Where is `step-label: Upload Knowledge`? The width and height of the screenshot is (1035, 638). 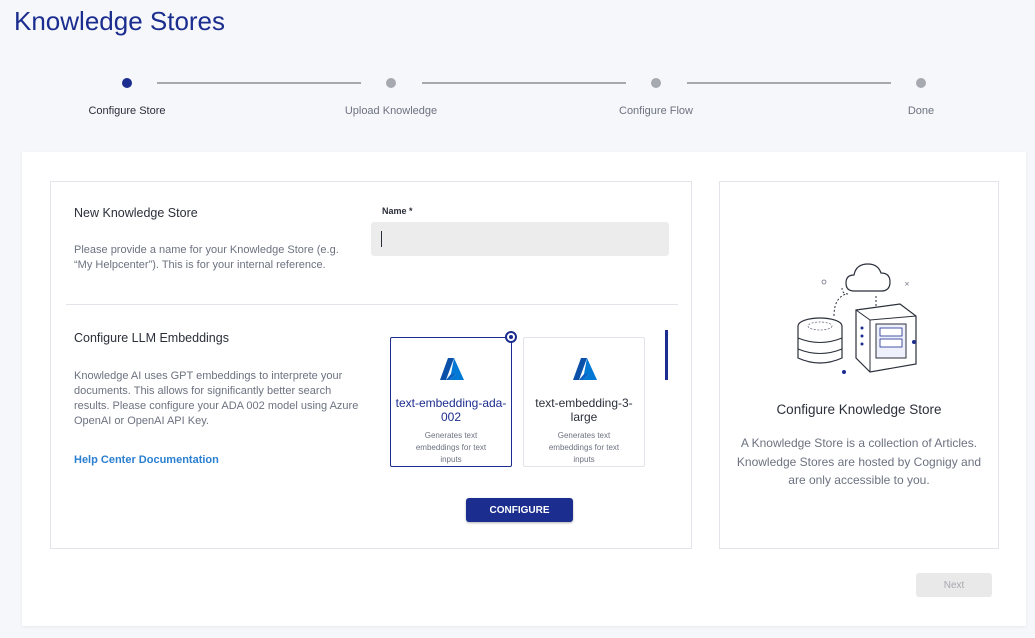 step-label: Upload Knowledge is located at coordinates (391, 111).